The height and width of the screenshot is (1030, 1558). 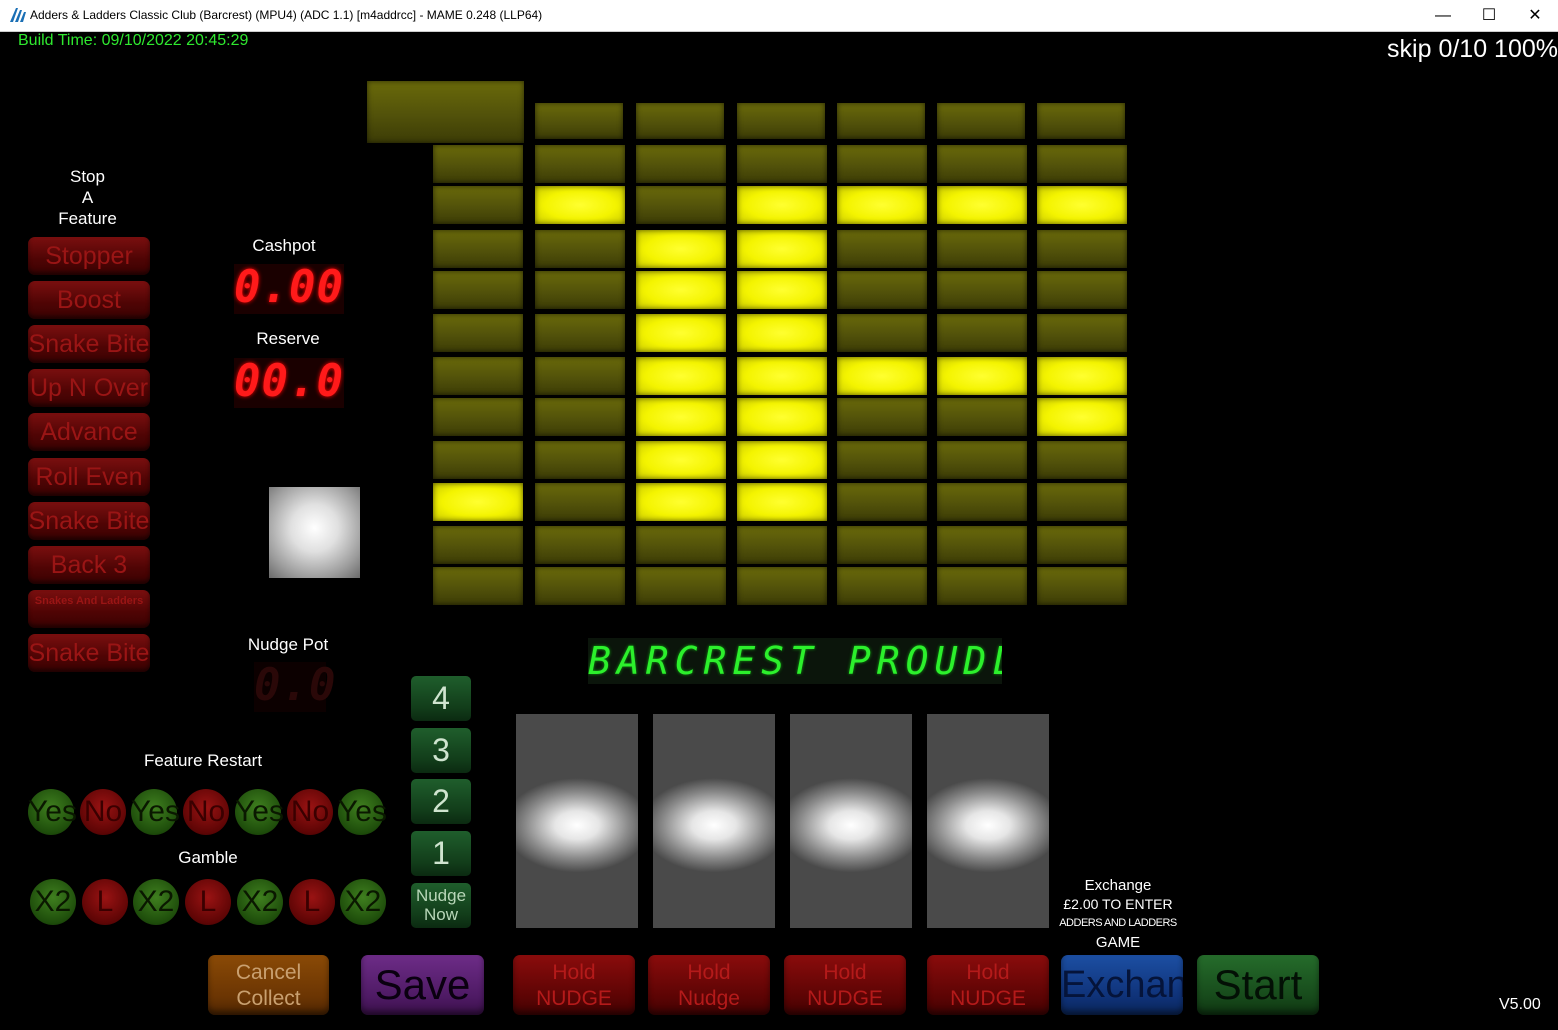 I want to click on lamp-r9-c0, so click(x=478, y=545).